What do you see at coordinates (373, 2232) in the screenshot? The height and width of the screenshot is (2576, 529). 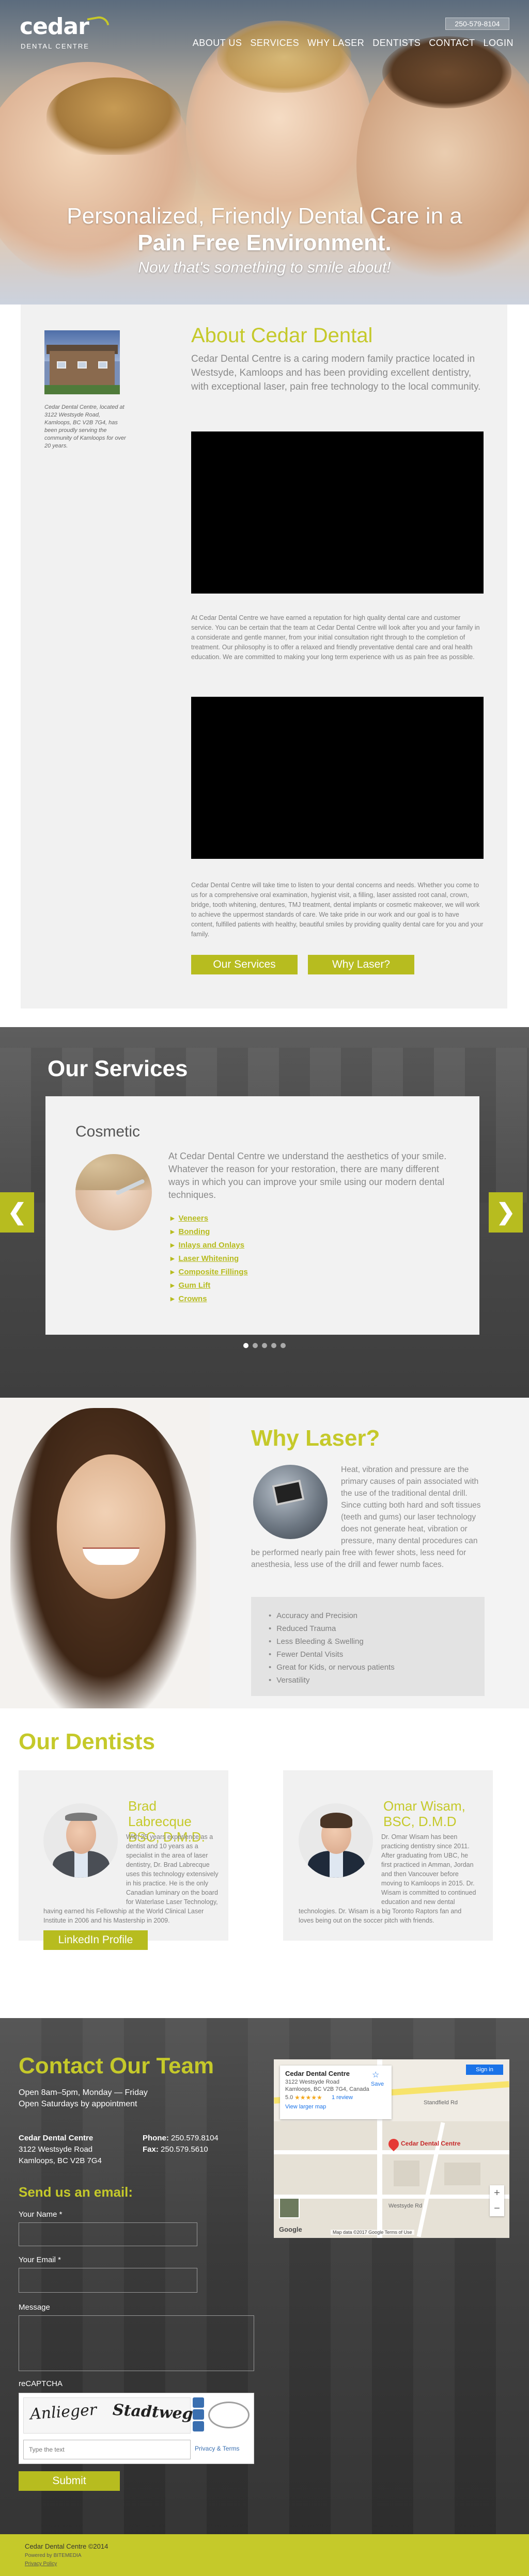 I see `map-credit: Map data ©2017 Google Terms of Use` at bounding box center [373, 2232].